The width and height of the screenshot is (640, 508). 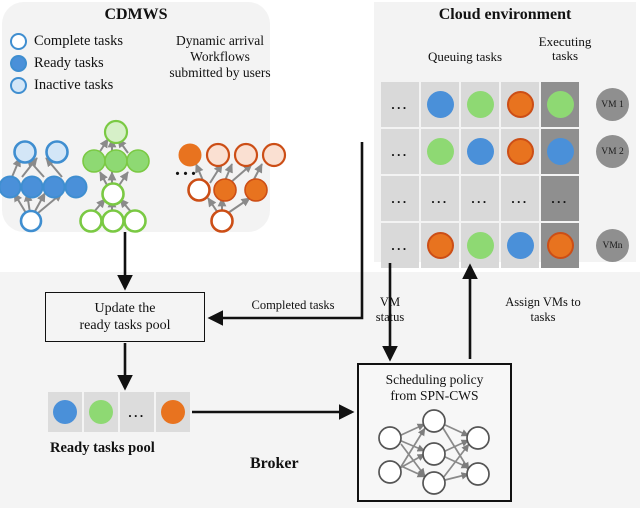 What do you see at coordinates (125, 317) in the screenshot?
I see `update-ready-pool-box: Update the ready tasks pool` at bounding box center [125, 317].